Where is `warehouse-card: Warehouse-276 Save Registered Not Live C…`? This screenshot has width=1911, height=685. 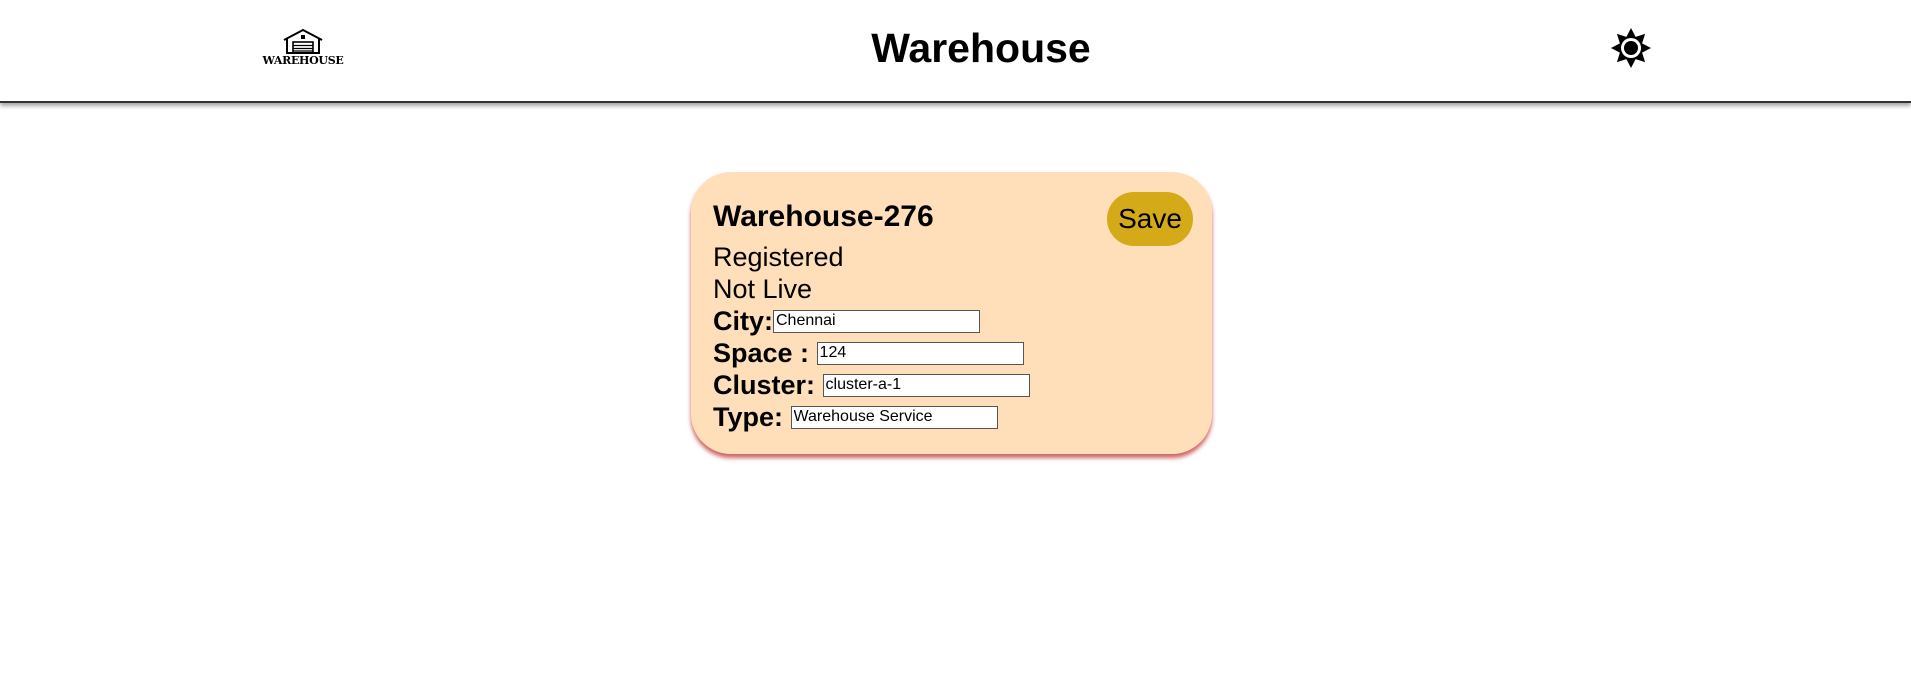 warehouse-card: Warehouse-276 Save Registered Not Live C… is located at coordinates (951, 313).